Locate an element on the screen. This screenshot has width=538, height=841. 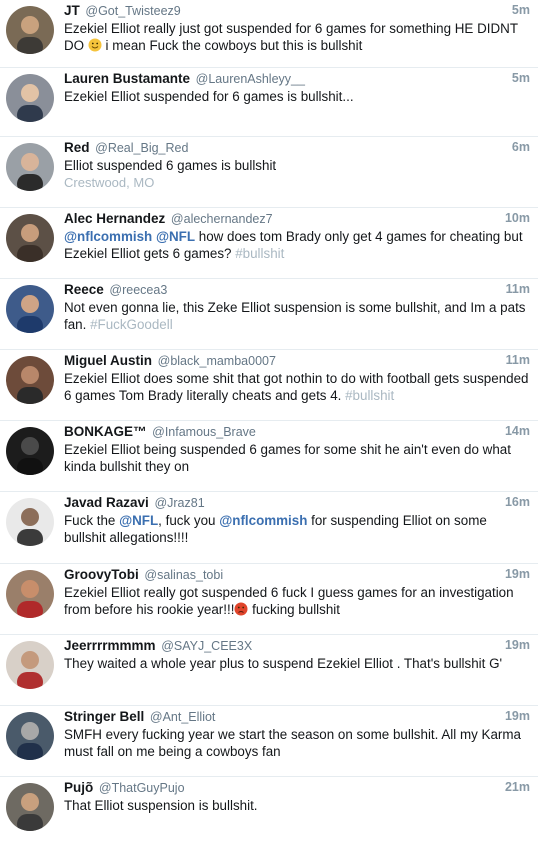
display-name: BONKAGE™ is located at coordinates (105, 431).